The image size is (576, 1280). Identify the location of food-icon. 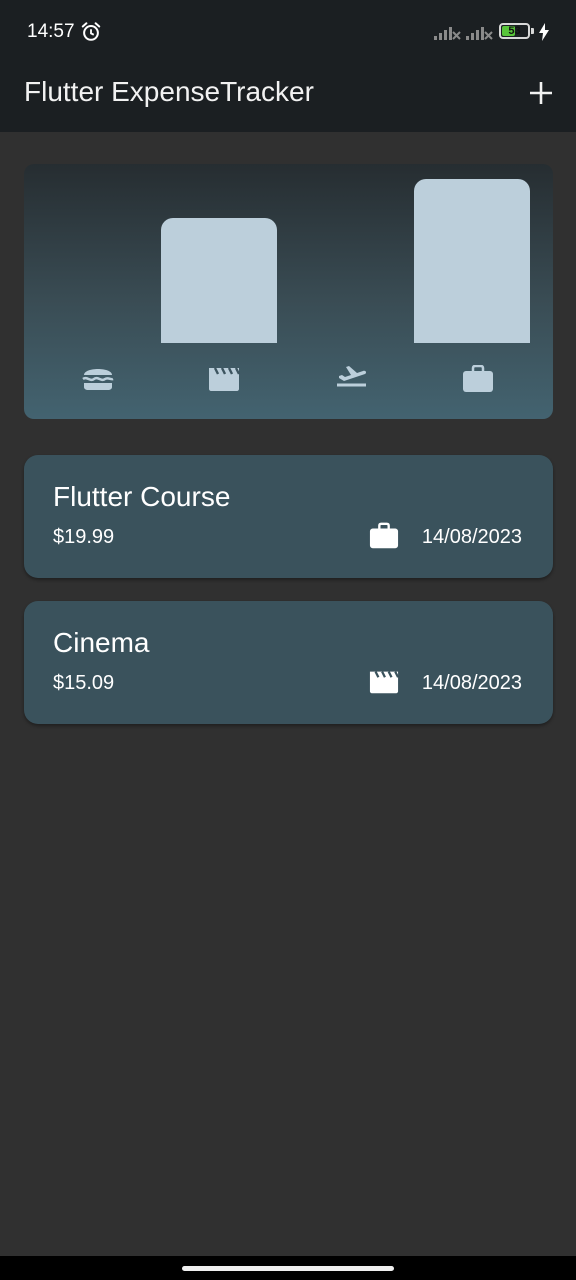
(98, 379).